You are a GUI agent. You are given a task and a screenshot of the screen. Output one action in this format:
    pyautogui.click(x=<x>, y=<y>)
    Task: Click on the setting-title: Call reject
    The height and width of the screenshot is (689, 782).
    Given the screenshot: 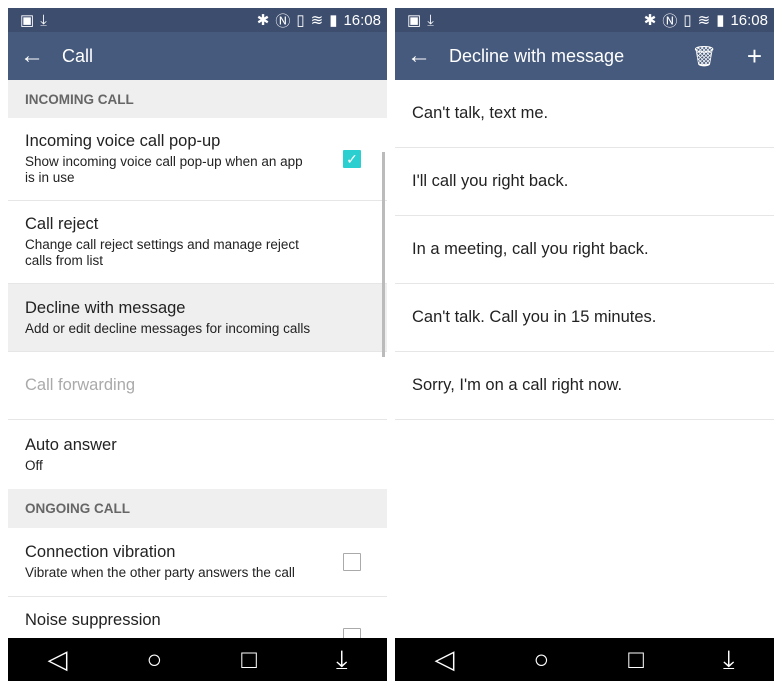 What is the action you would take?
    pyautogui.click(x=62, y=224)
    